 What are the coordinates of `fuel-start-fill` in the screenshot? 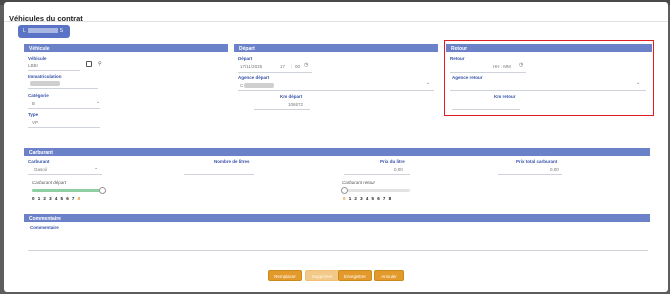 It's located at (67, 190).